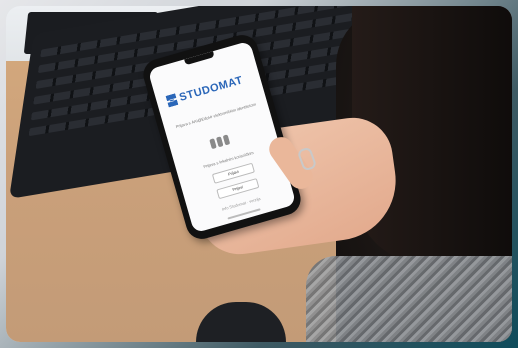 The image size is (518, 348). I want to click on studomat-logo: STUDOMAT, so click(205, 90).